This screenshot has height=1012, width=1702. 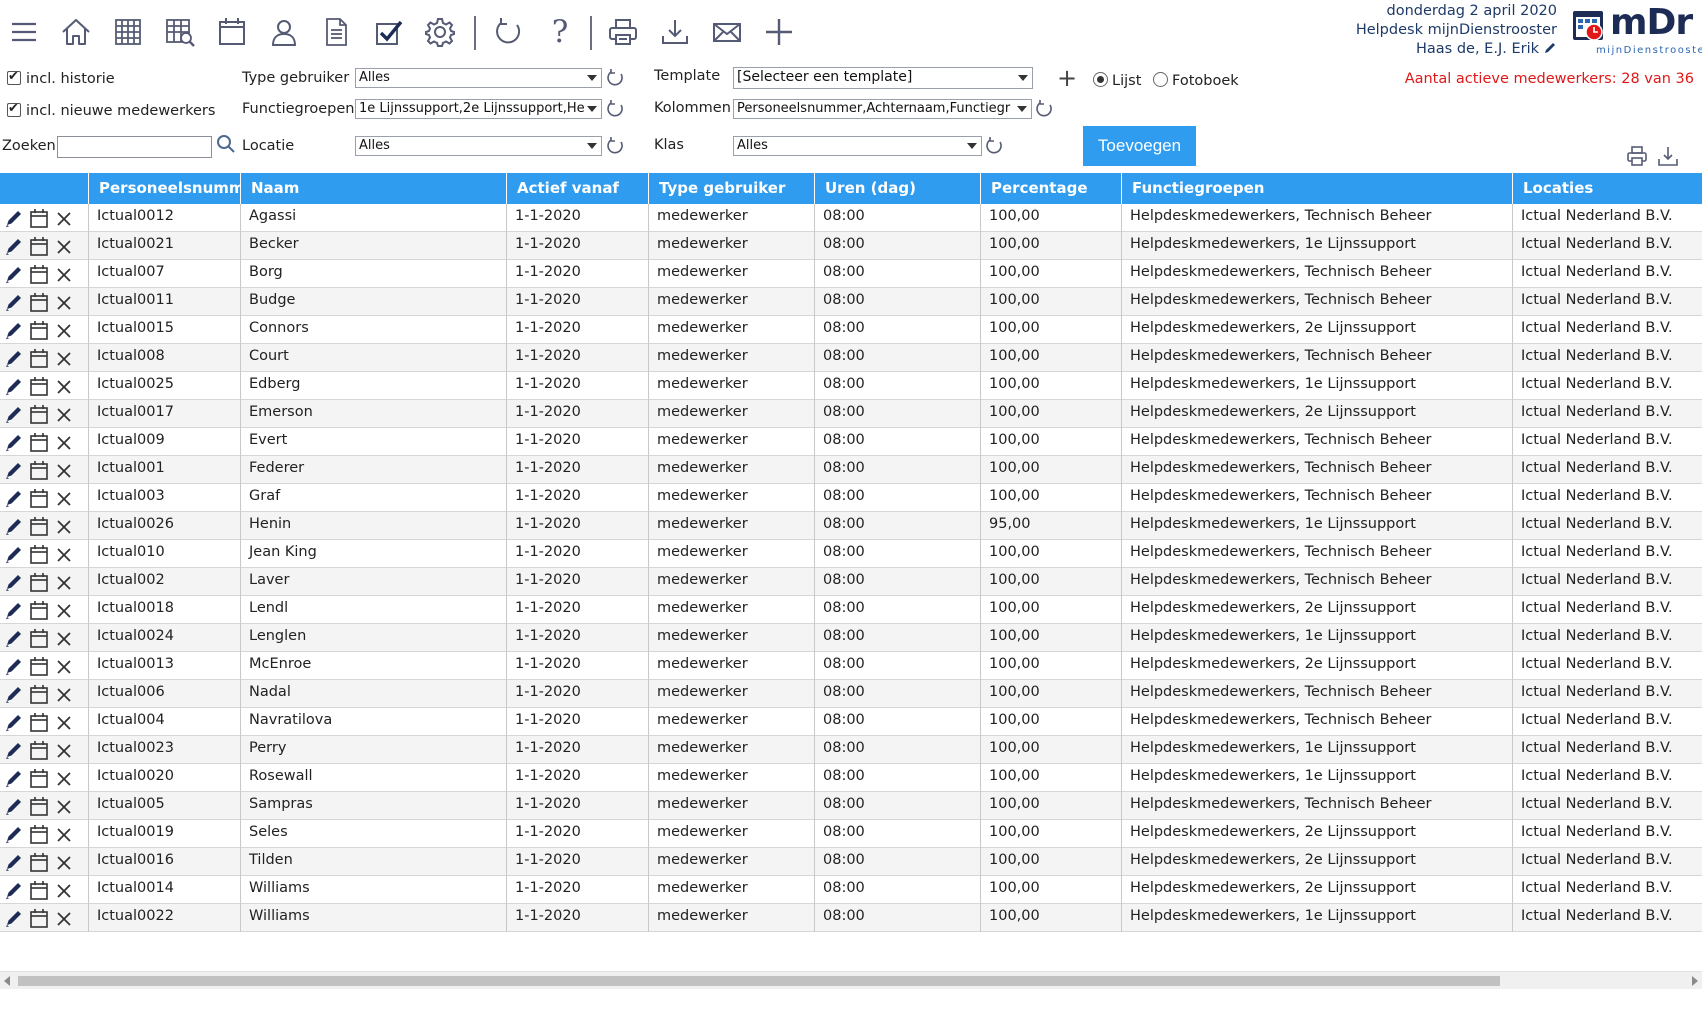 I want to click on download-icon, so click(x=675, y=32).